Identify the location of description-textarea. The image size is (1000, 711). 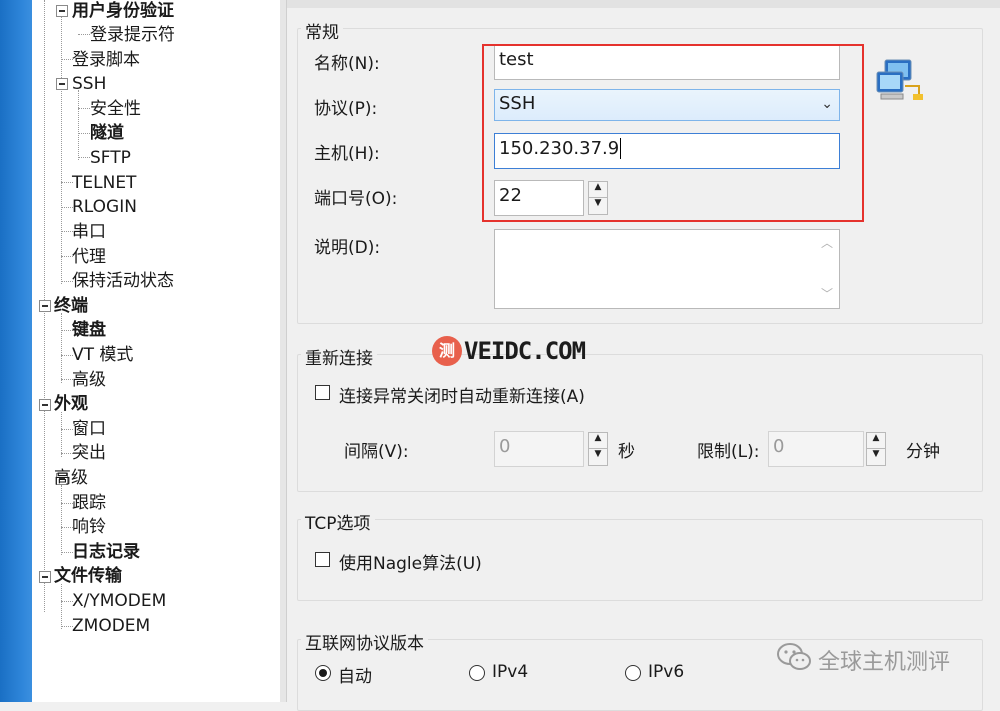
(667, 269).